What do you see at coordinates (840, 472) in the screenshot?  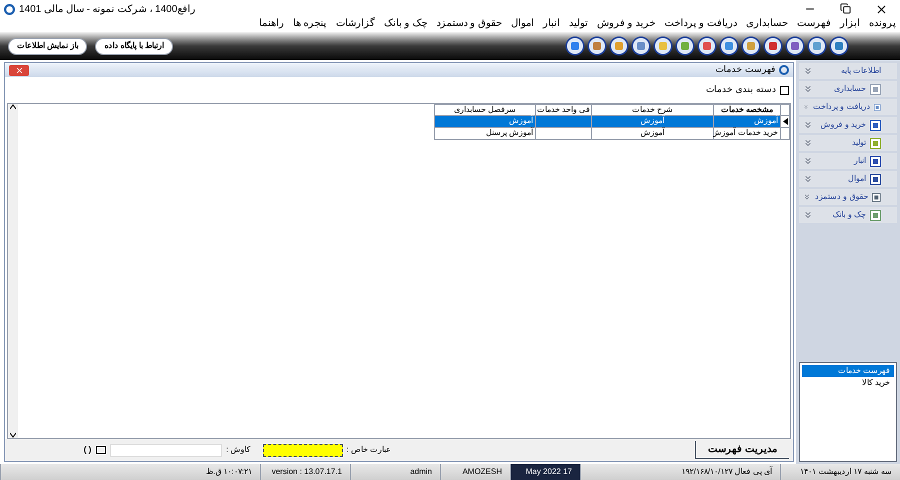 I see `status-field: سه شنبه ۱۷ اردیبهشت ۱۴۰۱` at bounding box center [840, 472].